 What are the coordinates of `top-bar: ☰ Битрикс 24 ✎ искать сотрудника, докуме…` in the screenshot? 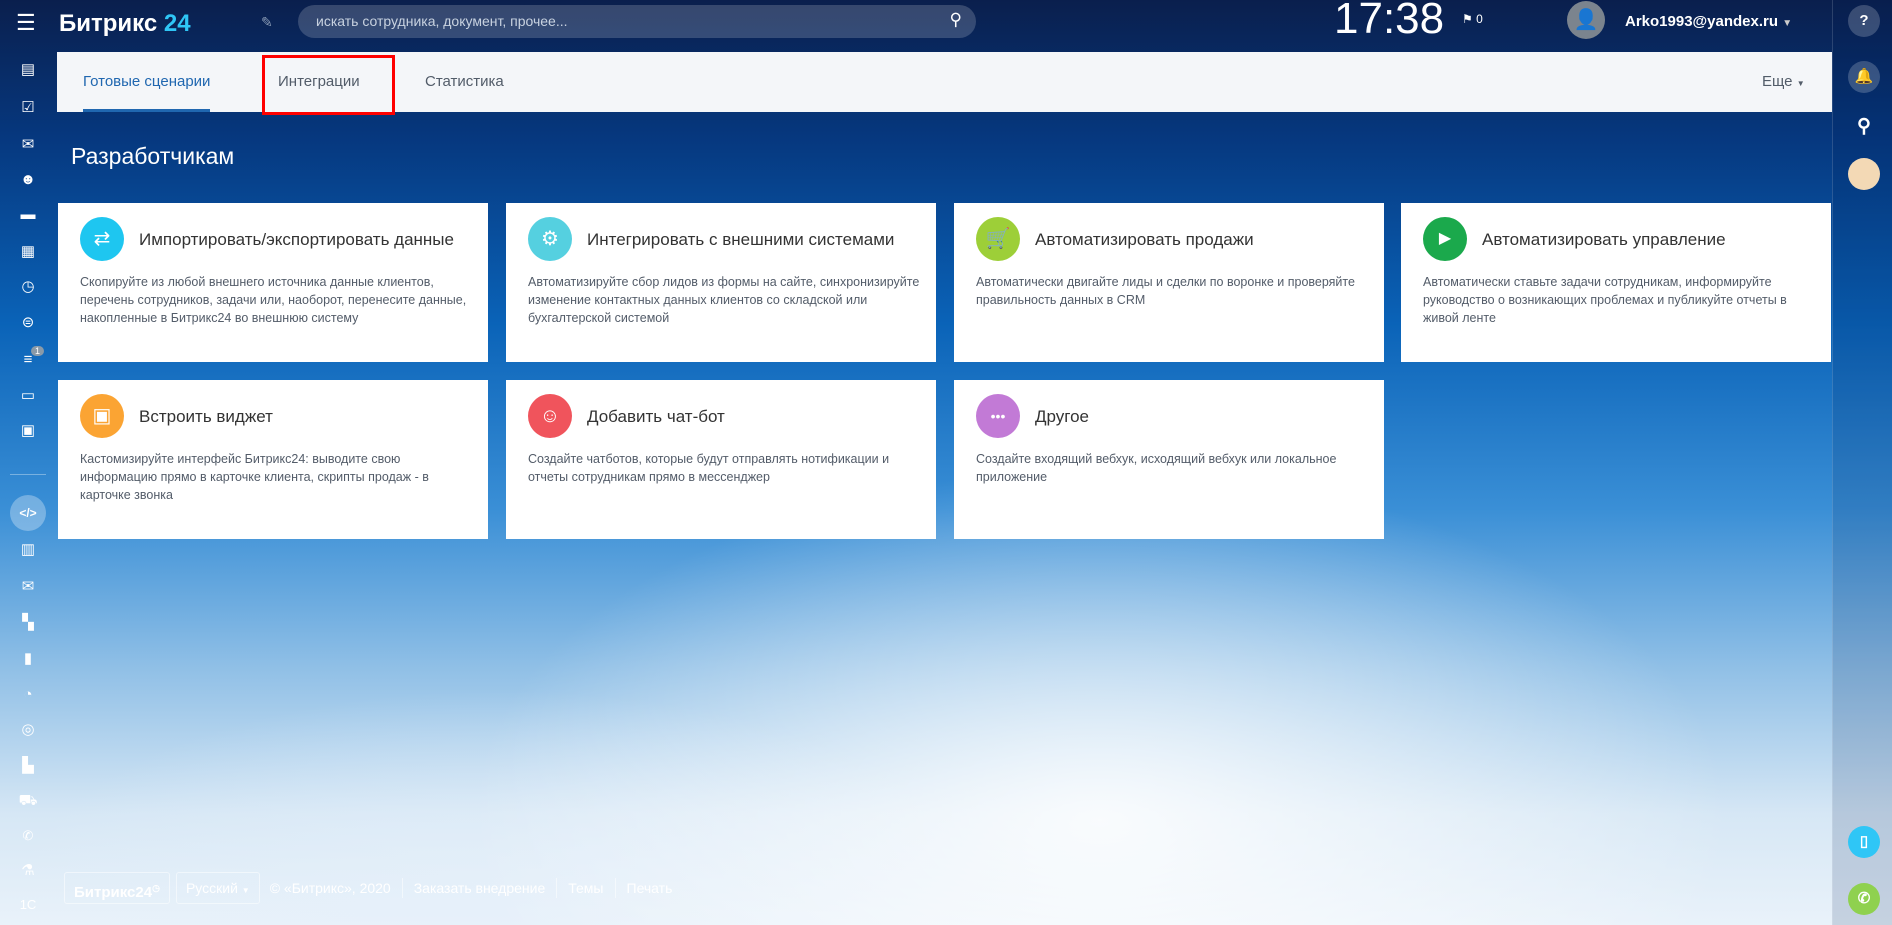 It's located at (916, 26).